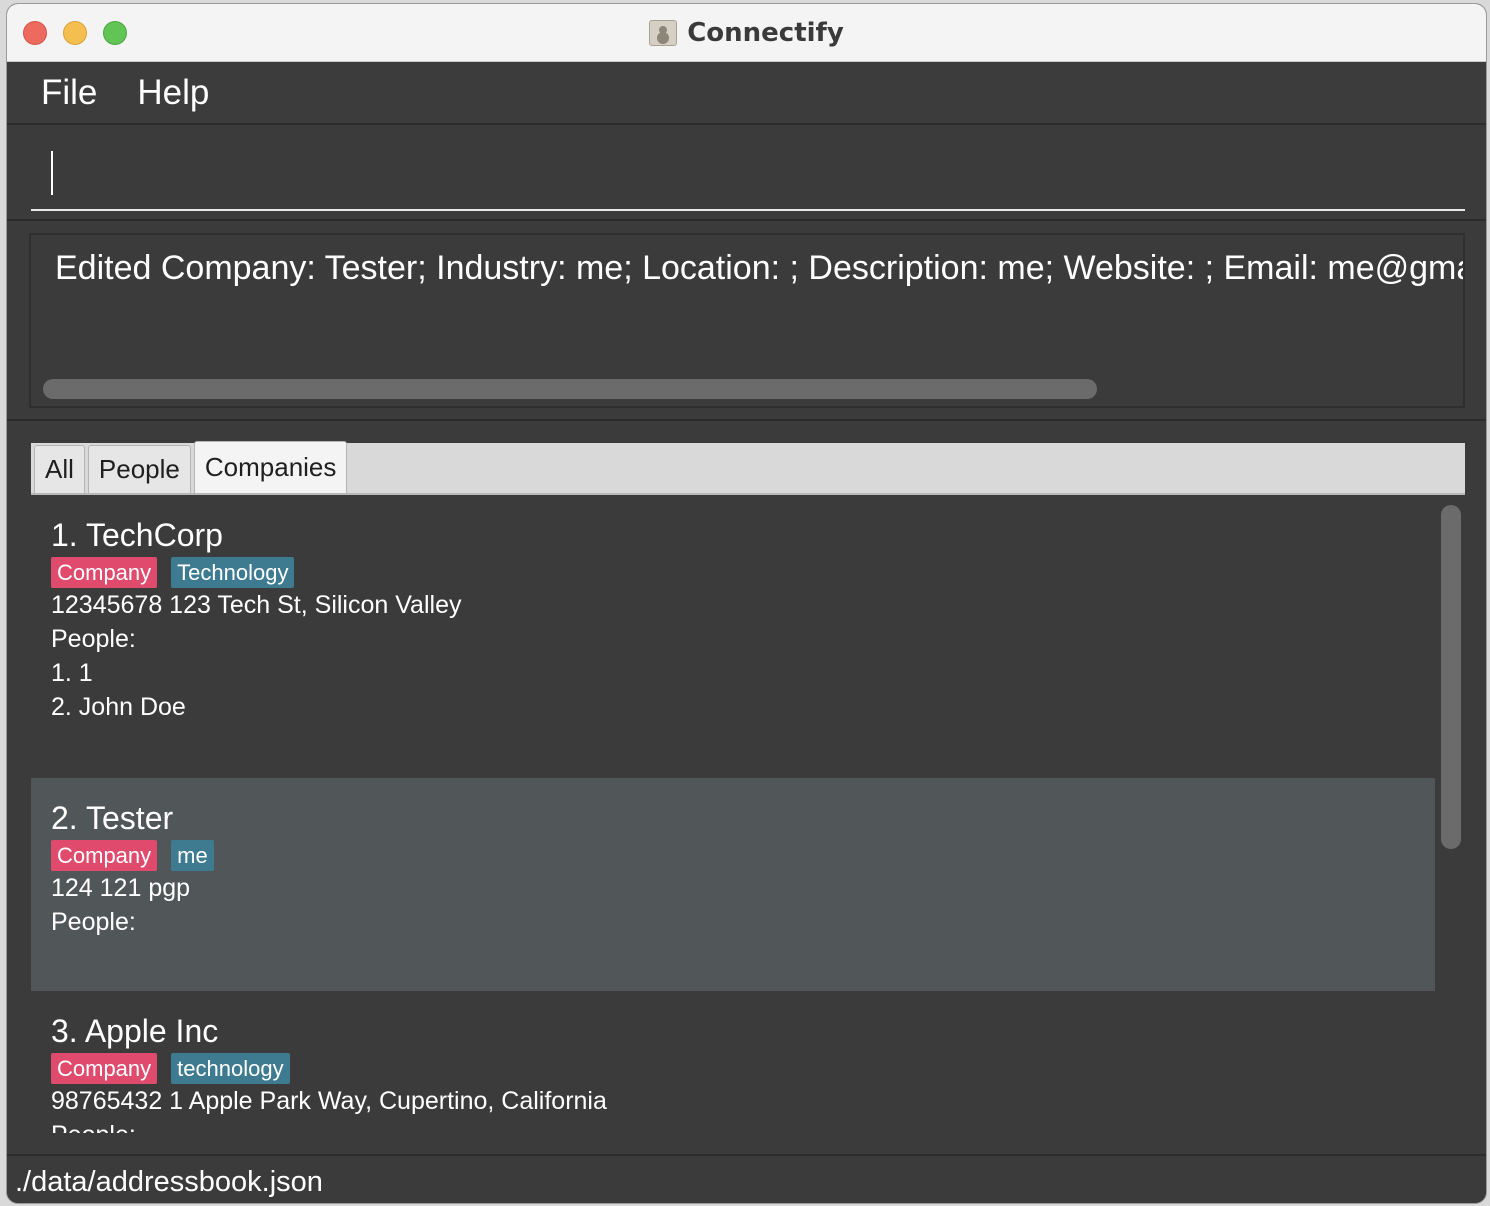  I want to click on company-name: 2. Tester, so click(112, 818).